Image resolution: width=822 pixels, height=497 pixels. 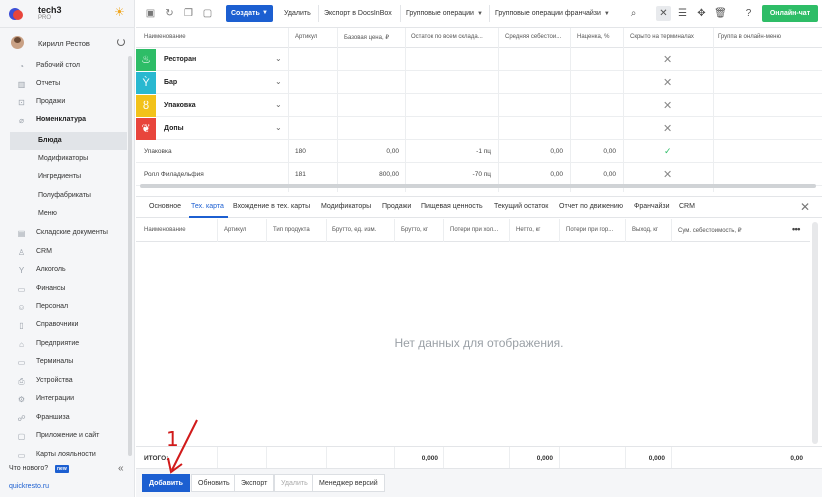 I want to click on sidebar-item-finance: ▭ Финансы, so click(x=64, y=289).